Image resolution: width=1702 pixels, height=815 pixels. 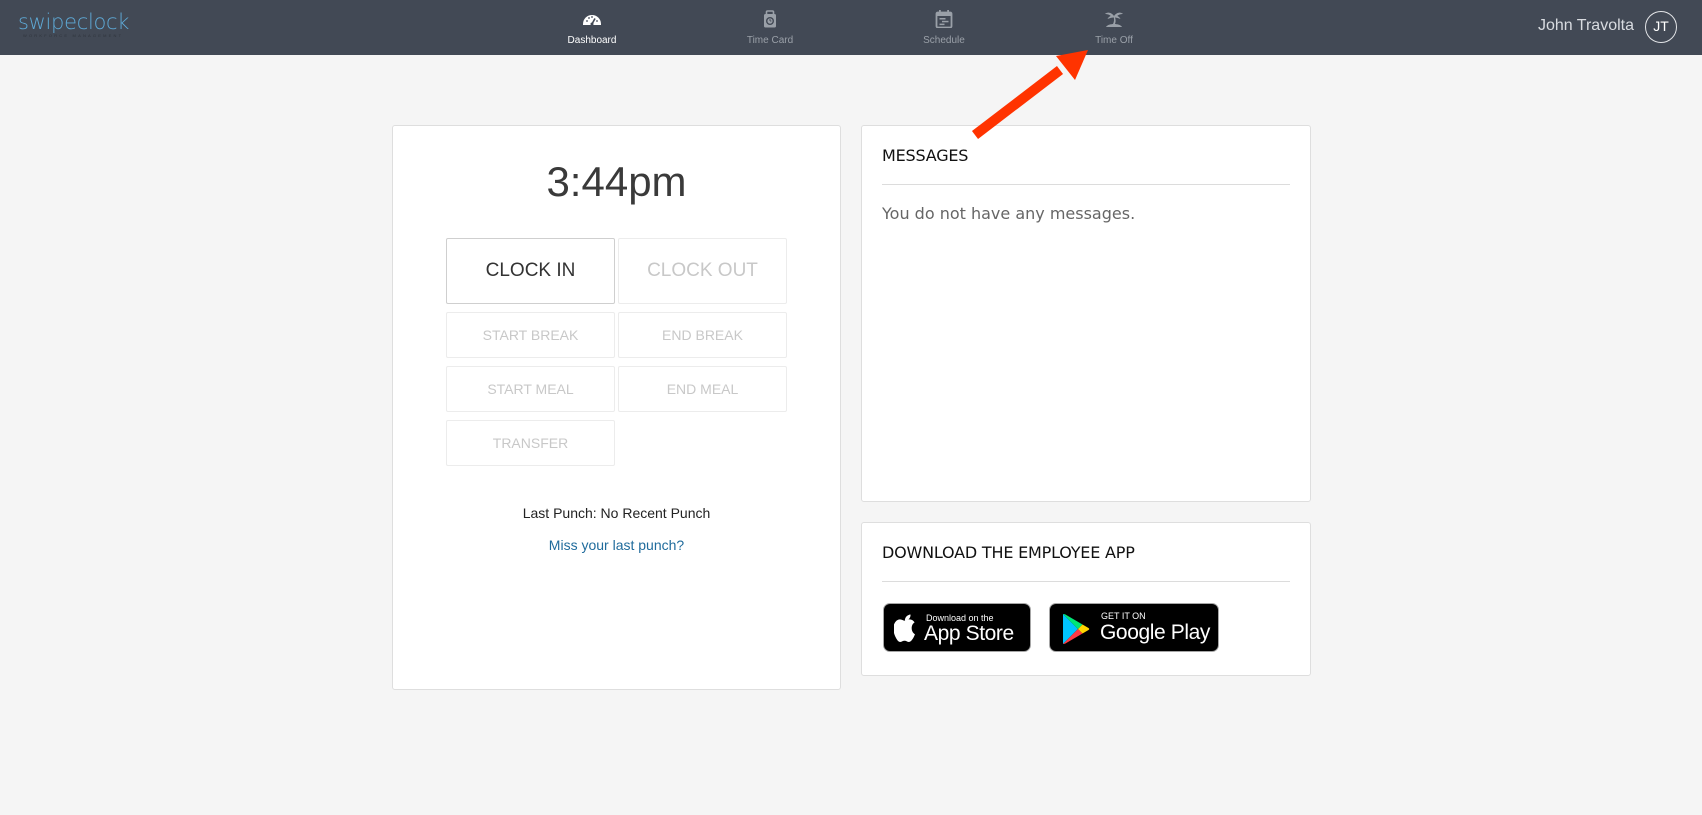 What do you see at coordinates (925, 155) in the screenshot?
I see `messages-title: MESSAGES` at bounding box center [925, 155].